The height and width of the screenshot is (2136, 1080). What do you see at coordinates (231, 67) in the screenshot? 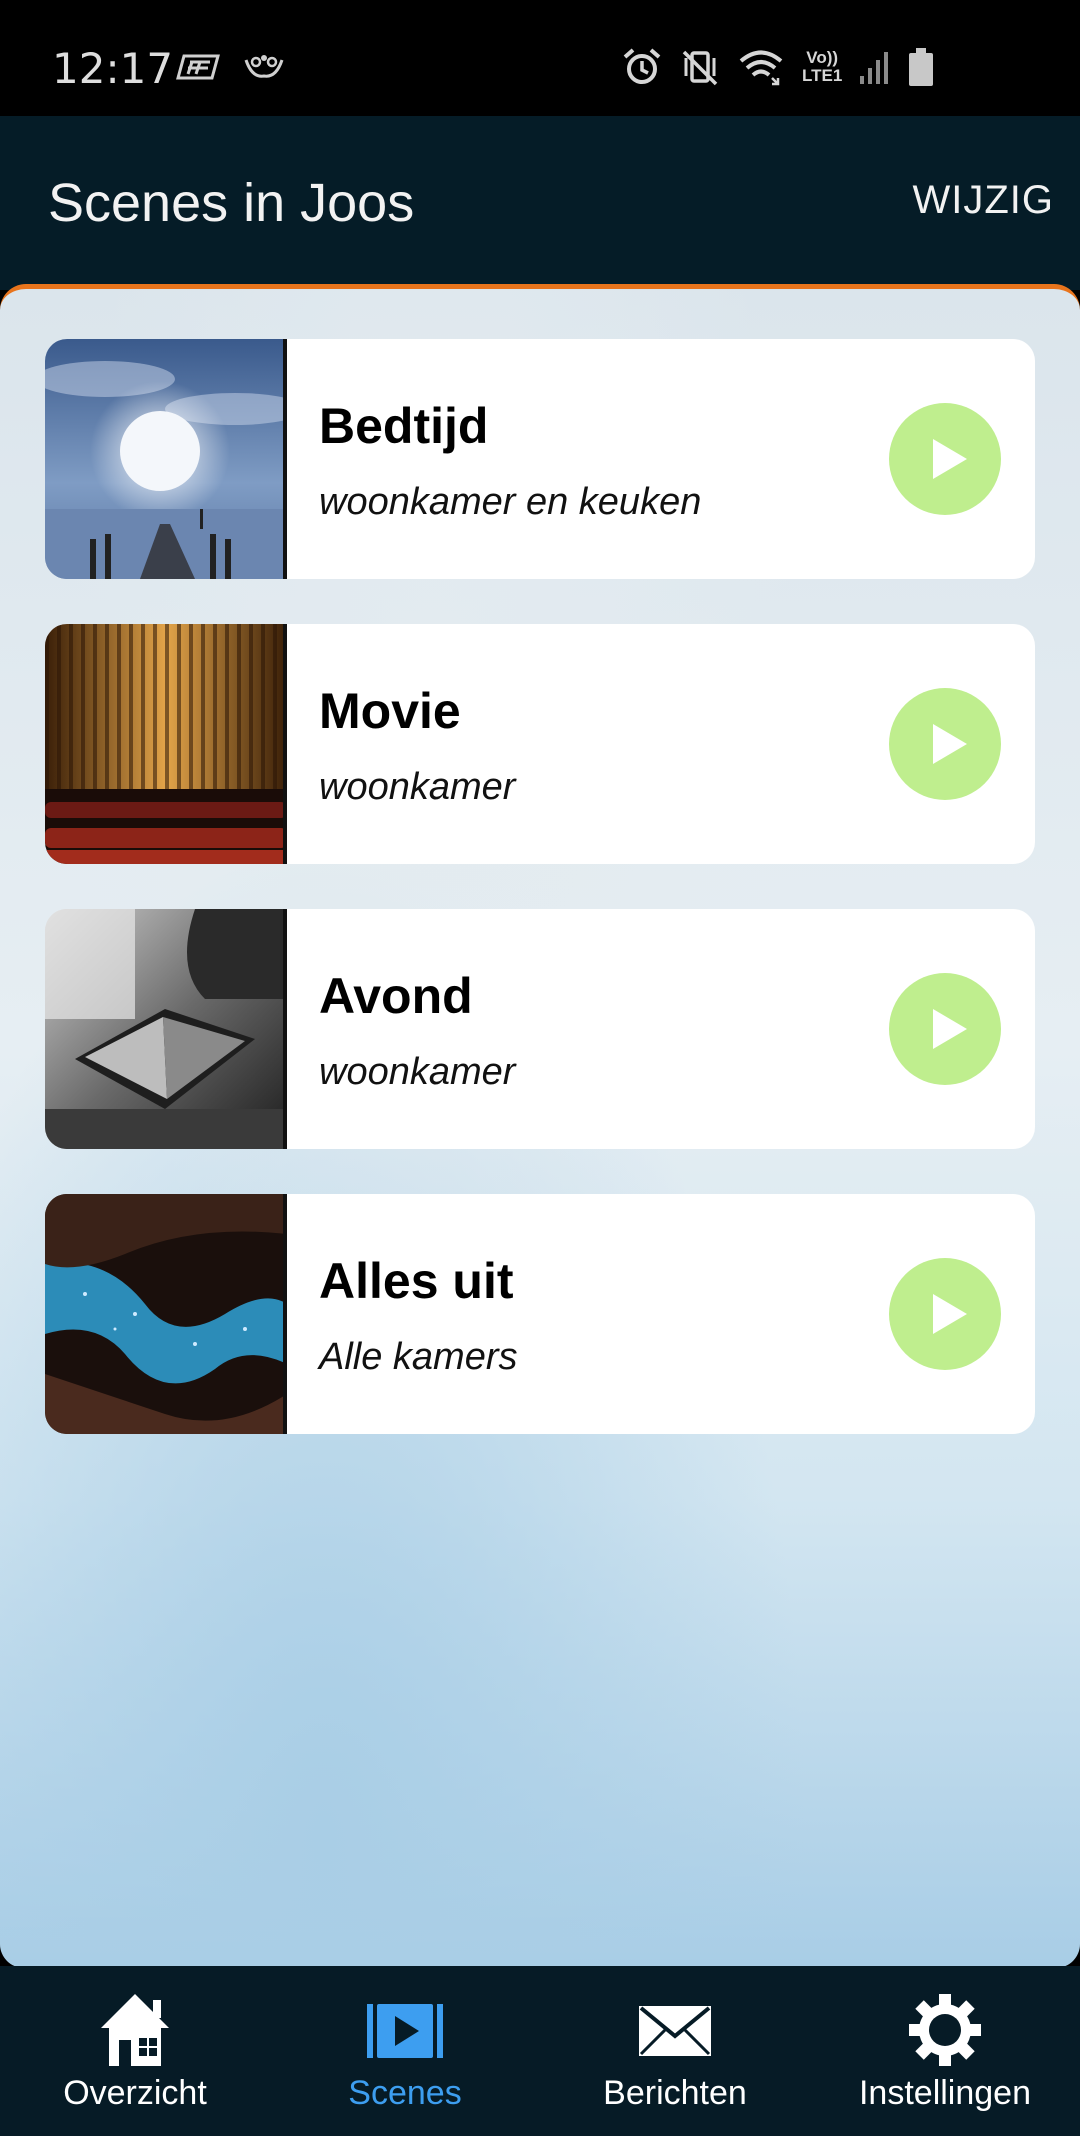
I see `status-left-icons` at bounding box center [231, 67].